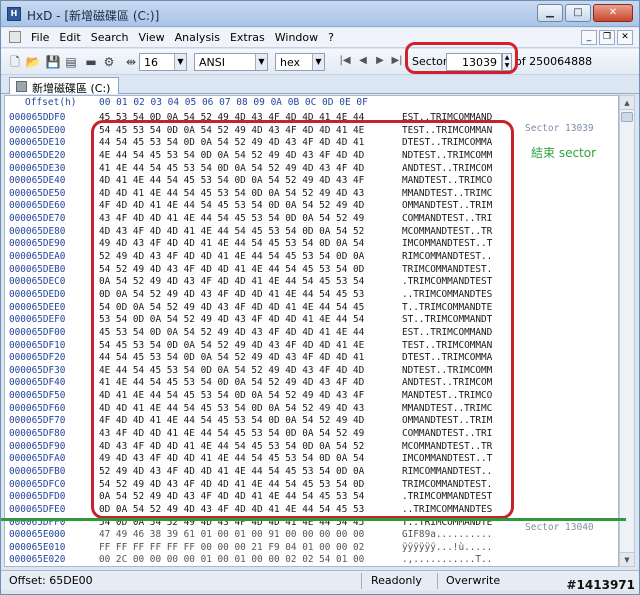 Image resolution: width=640 pixels, height=595 pixels. Describe the element at coordinates (37, 547) in the screenshot. I see `row-address: 000065E010` at that location.